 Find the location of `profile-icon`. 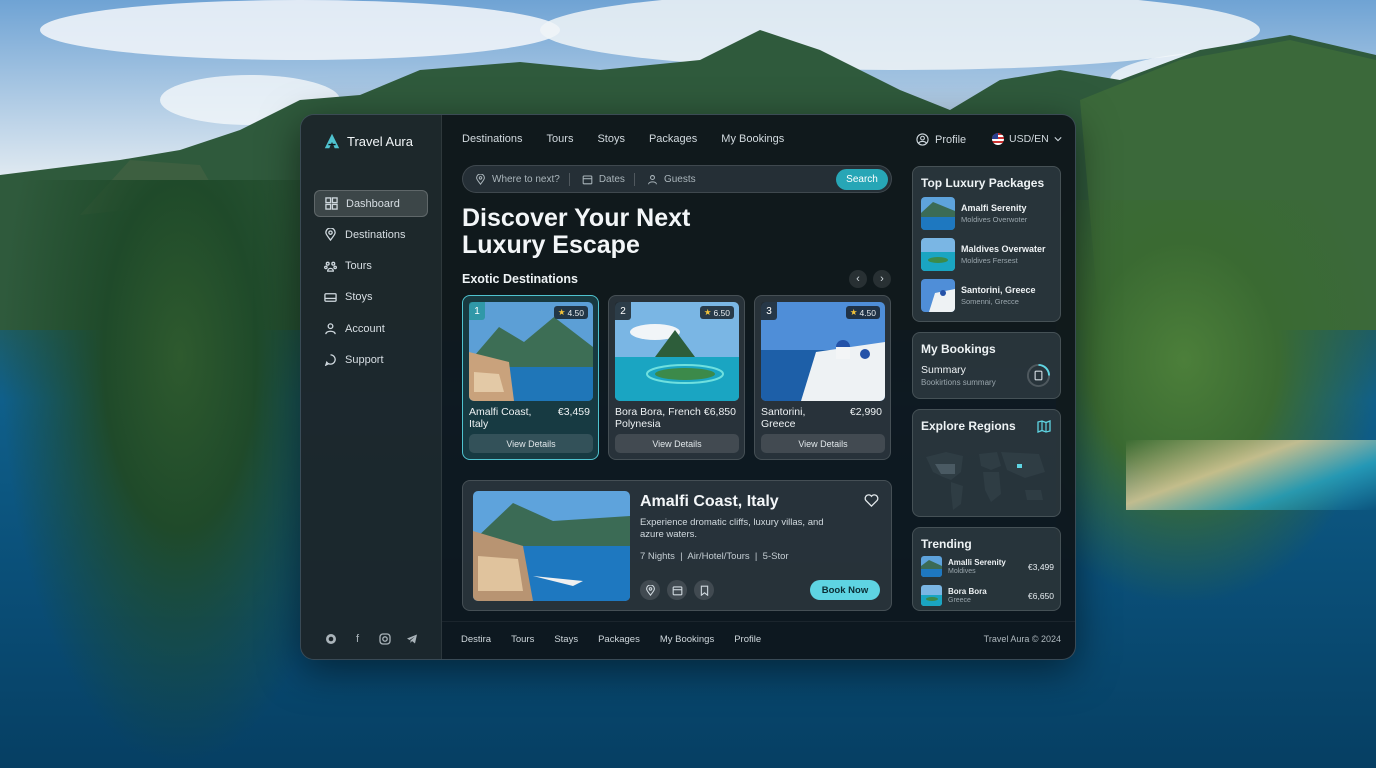

profile-icon is located at coordinates (922, 139).